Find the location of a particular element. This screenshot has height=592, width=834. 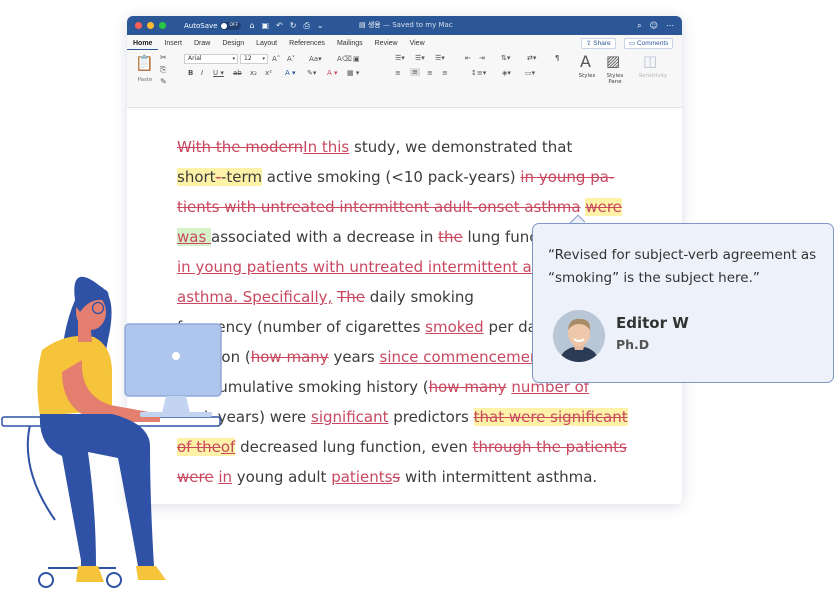

font-size-select: 12 is located at coordinates (254, 59).